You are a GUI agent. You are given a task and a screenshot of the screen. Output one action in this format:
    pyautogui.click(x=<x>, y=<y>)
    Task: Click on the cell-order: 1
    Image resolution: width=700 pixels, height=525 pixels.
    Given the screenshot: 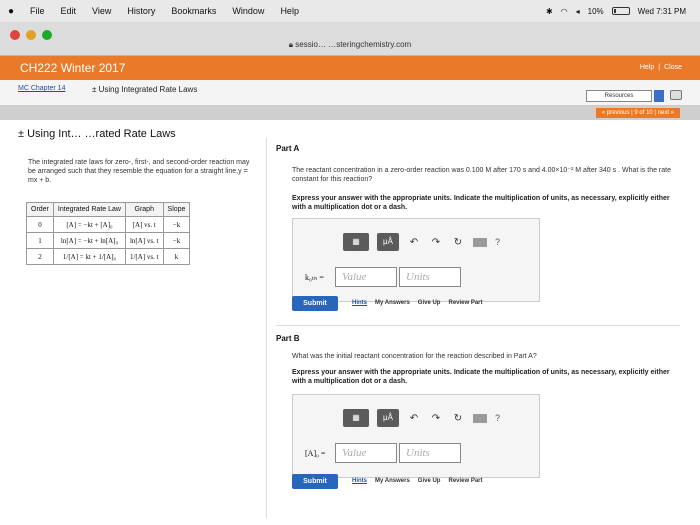 What is the action you would take?
    pyautogui.click(x=40, y=240)
    